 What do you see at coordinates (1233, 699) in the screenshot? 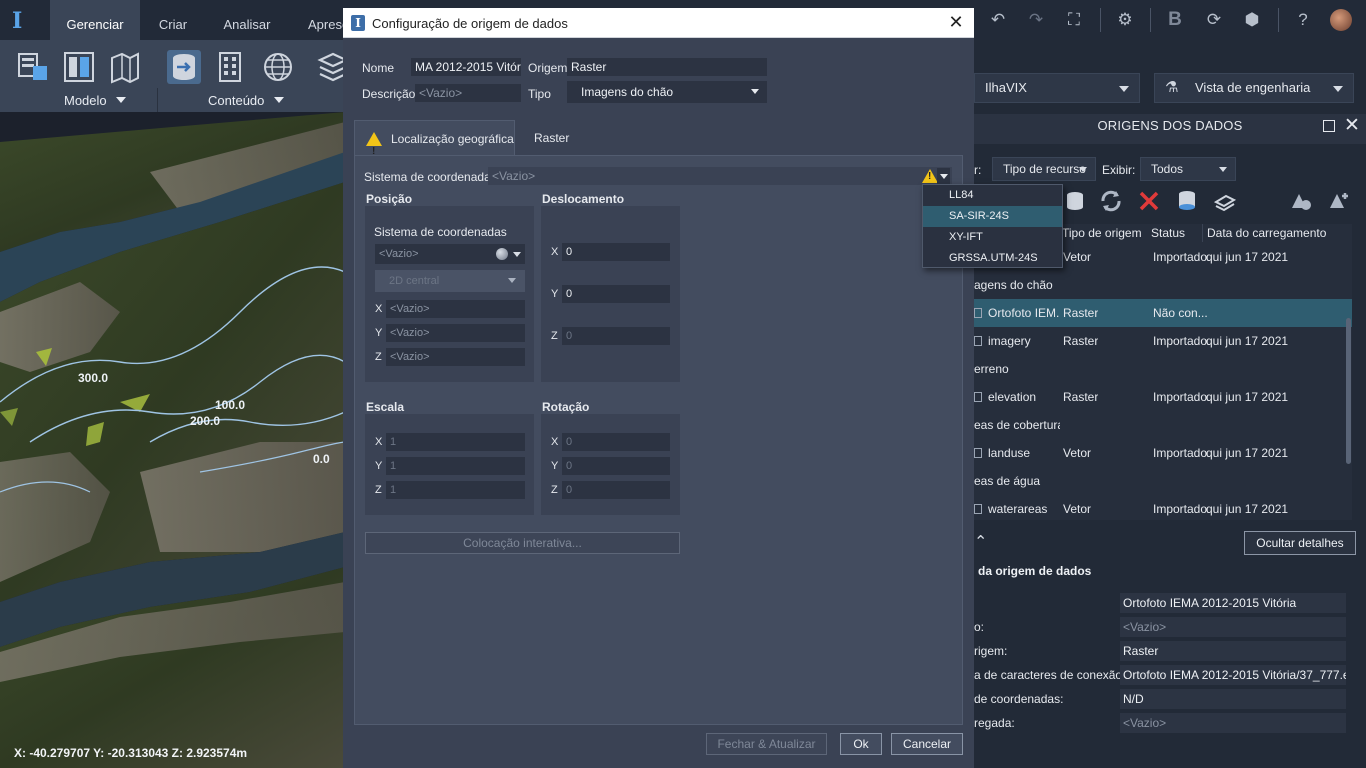
I see `detail-value: N/D` at bounding box center [1233, 699].